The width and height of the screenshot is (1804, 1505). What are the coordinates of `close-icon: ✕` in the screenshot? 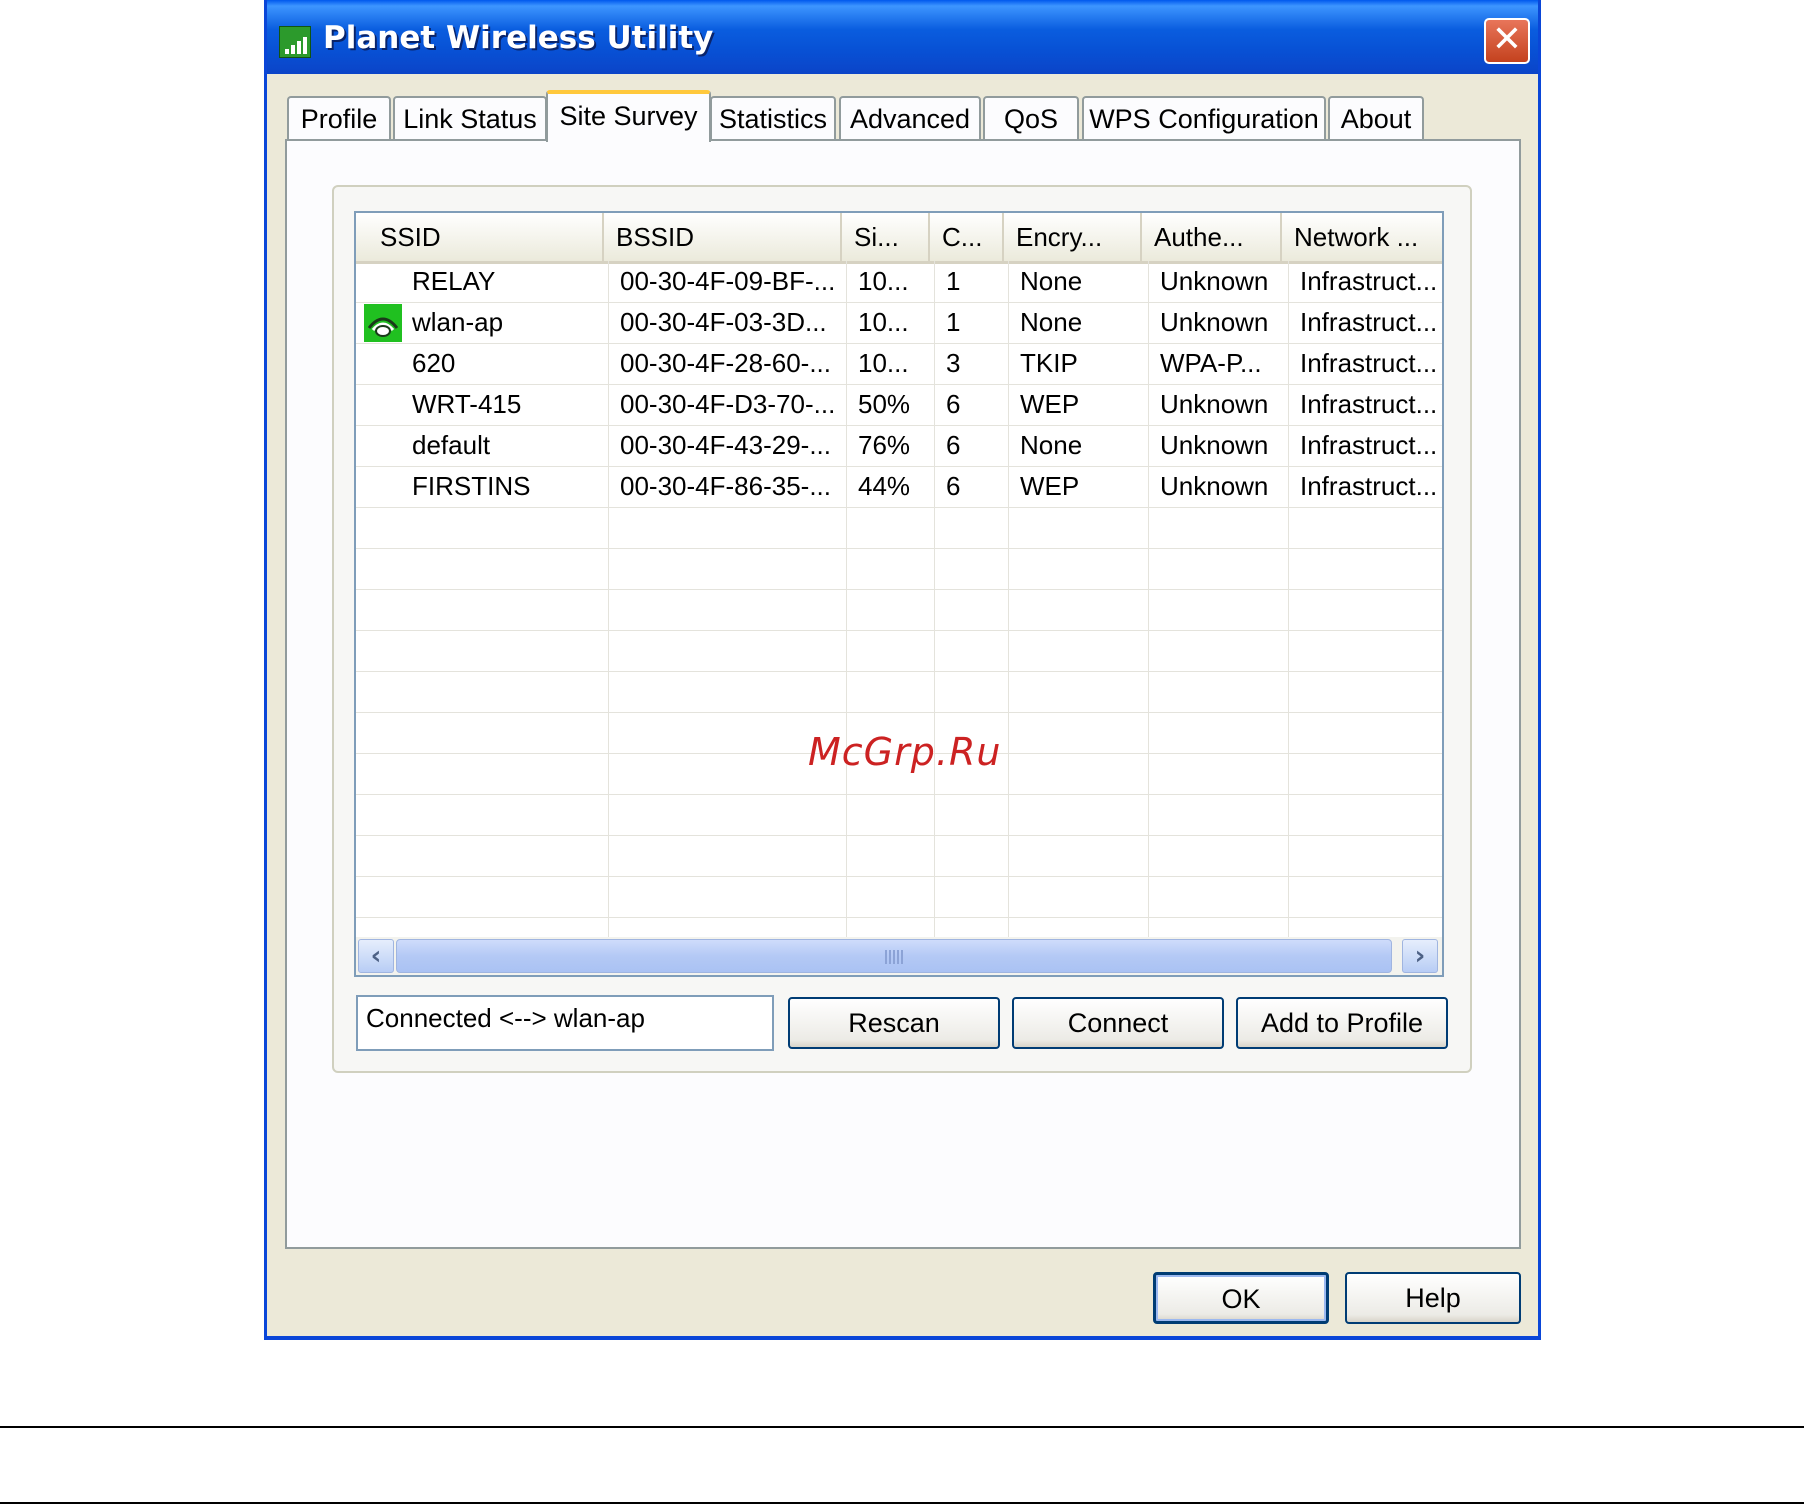 It's located at (1507, 41).